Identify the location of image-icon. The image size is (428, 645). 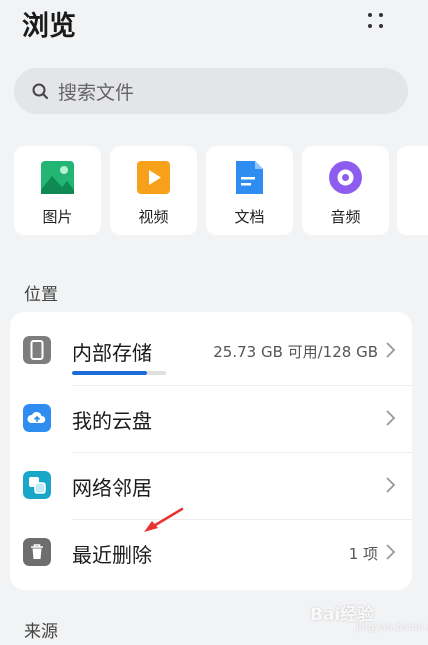
(57, 177).